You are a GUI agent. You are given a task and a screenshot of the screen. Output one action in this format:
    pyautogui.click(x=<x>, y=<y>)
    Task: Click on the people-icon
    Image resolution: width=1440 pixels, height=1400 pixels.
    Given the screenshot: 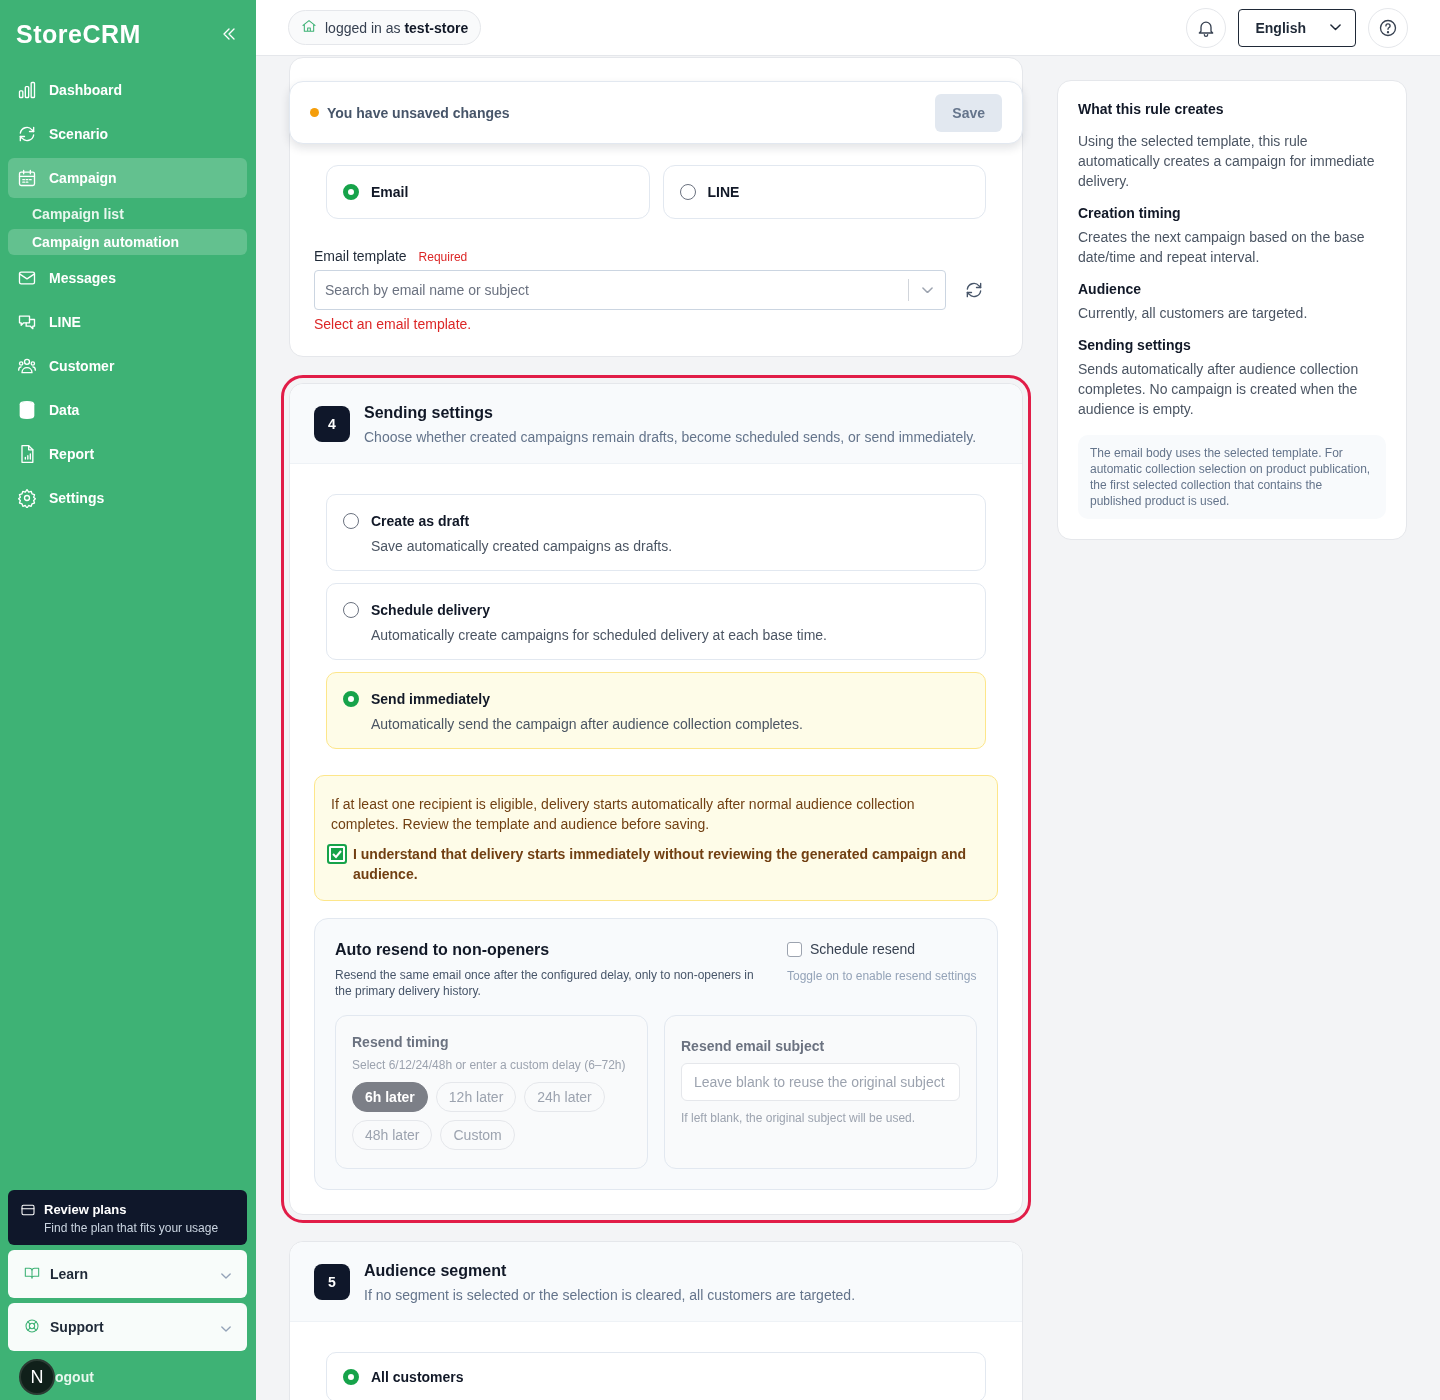 What is the action you would take?
    pyautogui.click(x=27, y=366)
    